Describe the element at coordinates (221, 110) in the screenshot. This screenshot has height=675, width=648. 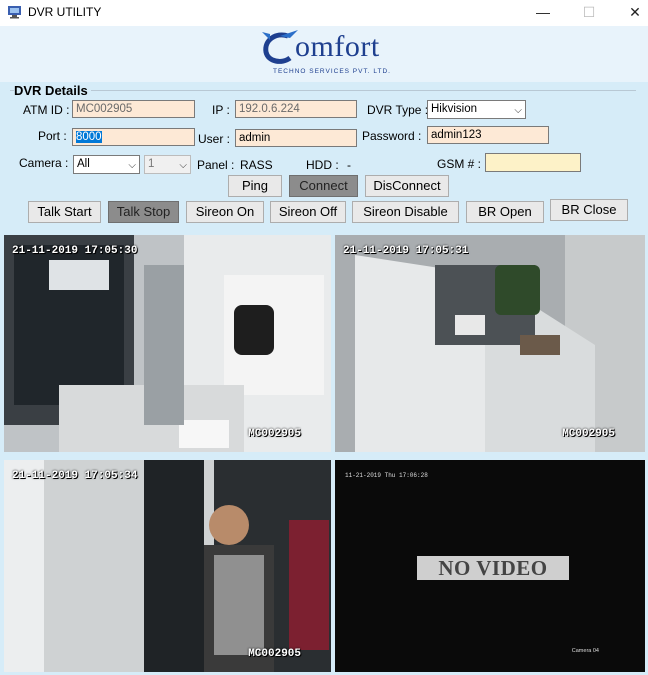
I see `ip-label: IP :` at that location.